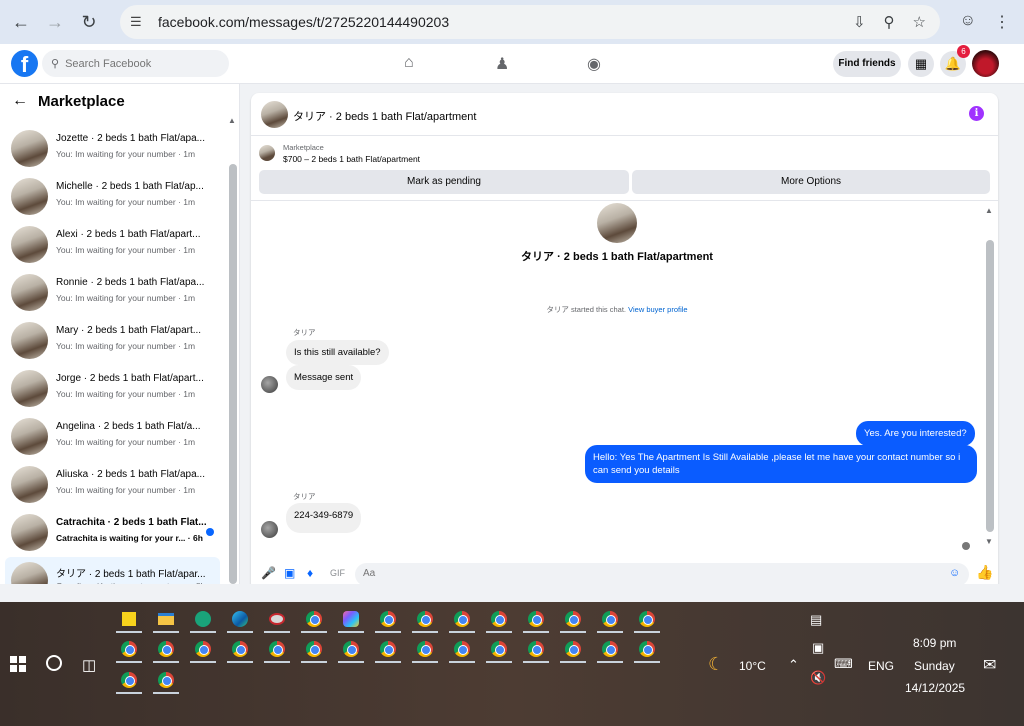 This screenshot has height=726, width=1024. What do you see at coordinates (921, 64) in the screenshot?
I see `menu-grid-icon: ▦` at bounding box center [921, 64].